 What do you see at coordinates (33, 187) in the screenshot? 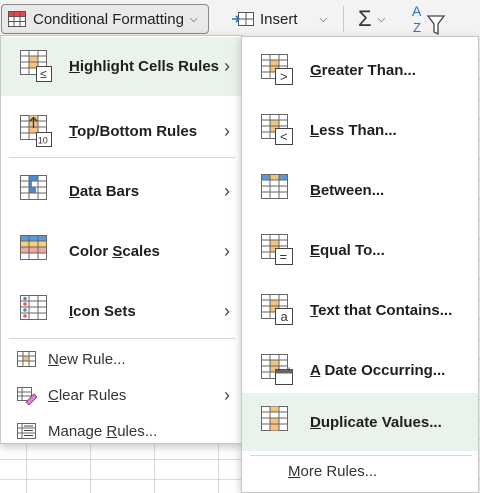
I see `data-bars-icon` at bounding box center [33, 187].